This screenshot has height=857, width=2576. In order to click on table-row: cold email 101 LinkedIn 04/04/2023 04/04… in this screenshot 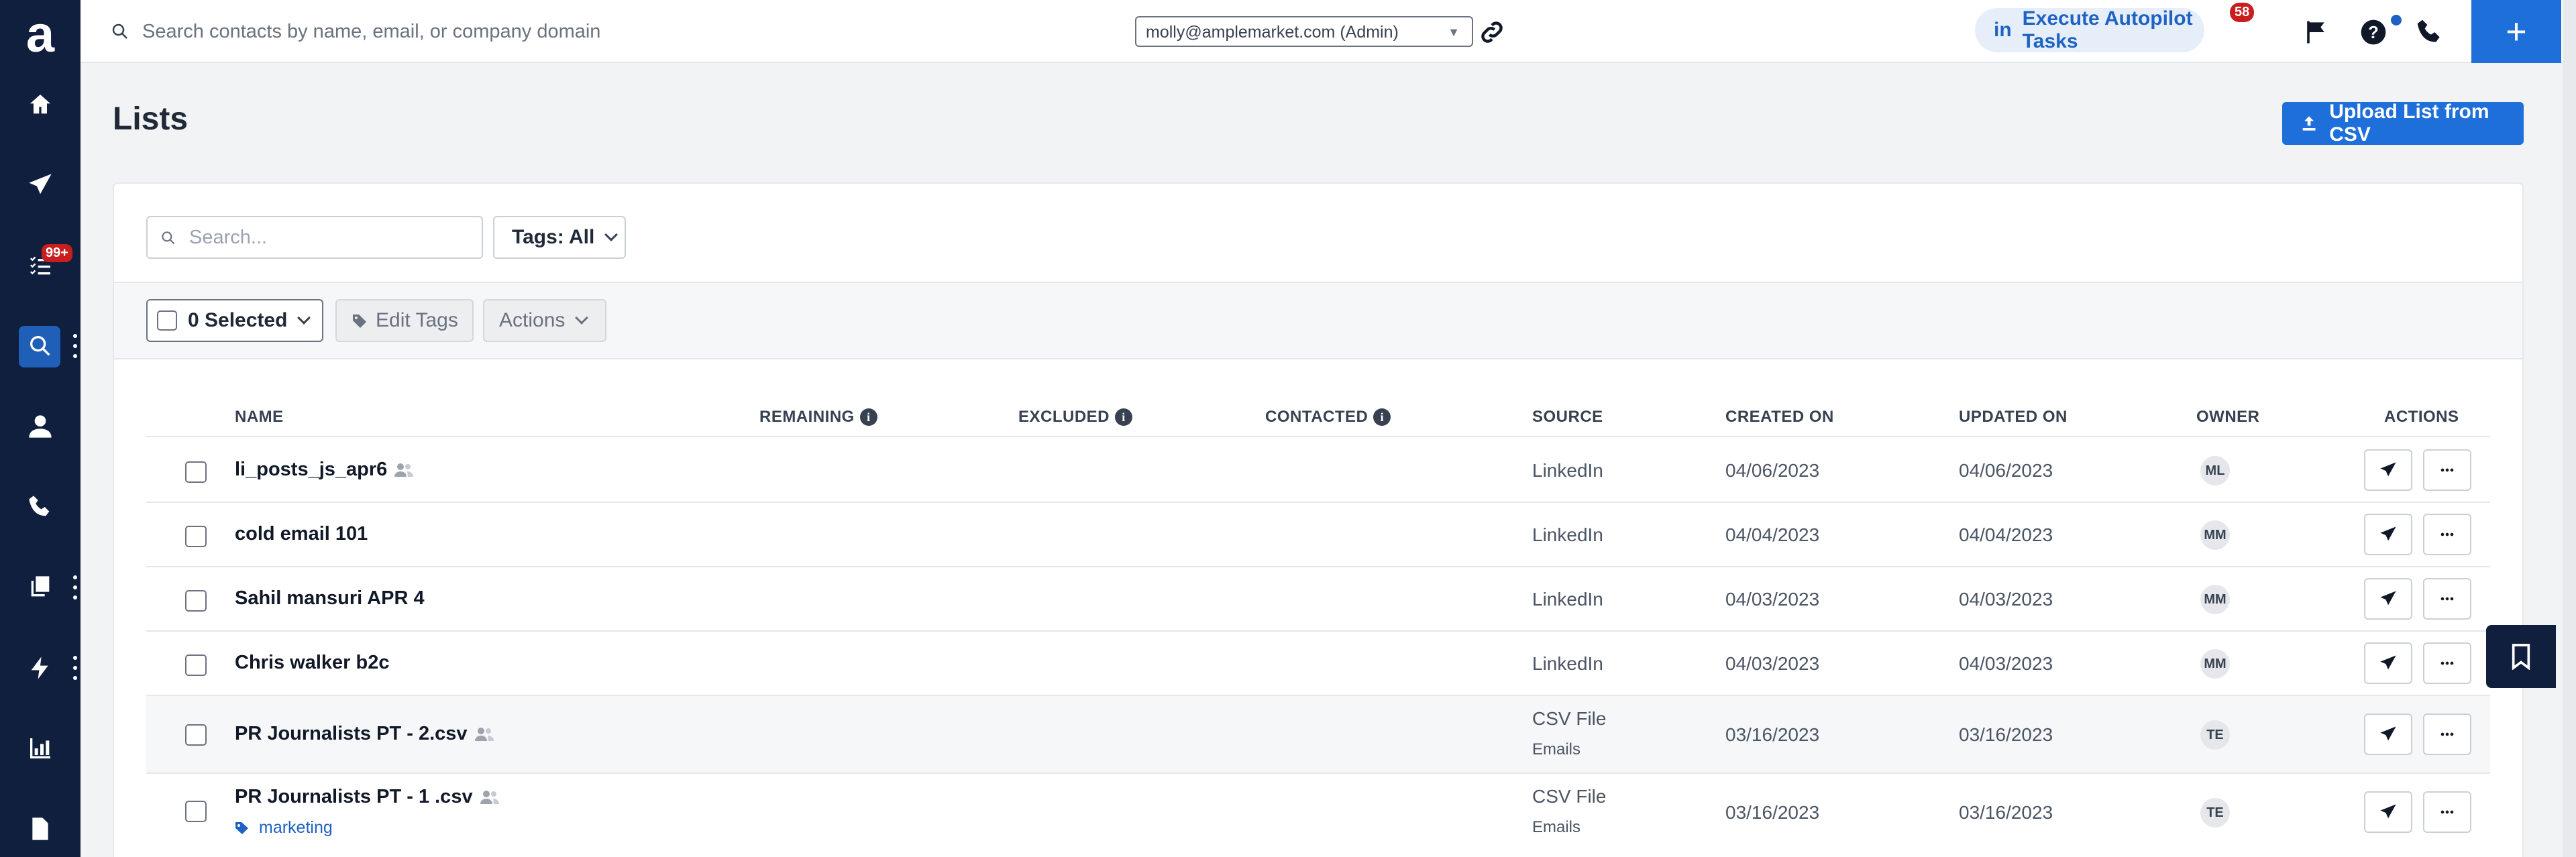, I will do `click(1318, 535)`.